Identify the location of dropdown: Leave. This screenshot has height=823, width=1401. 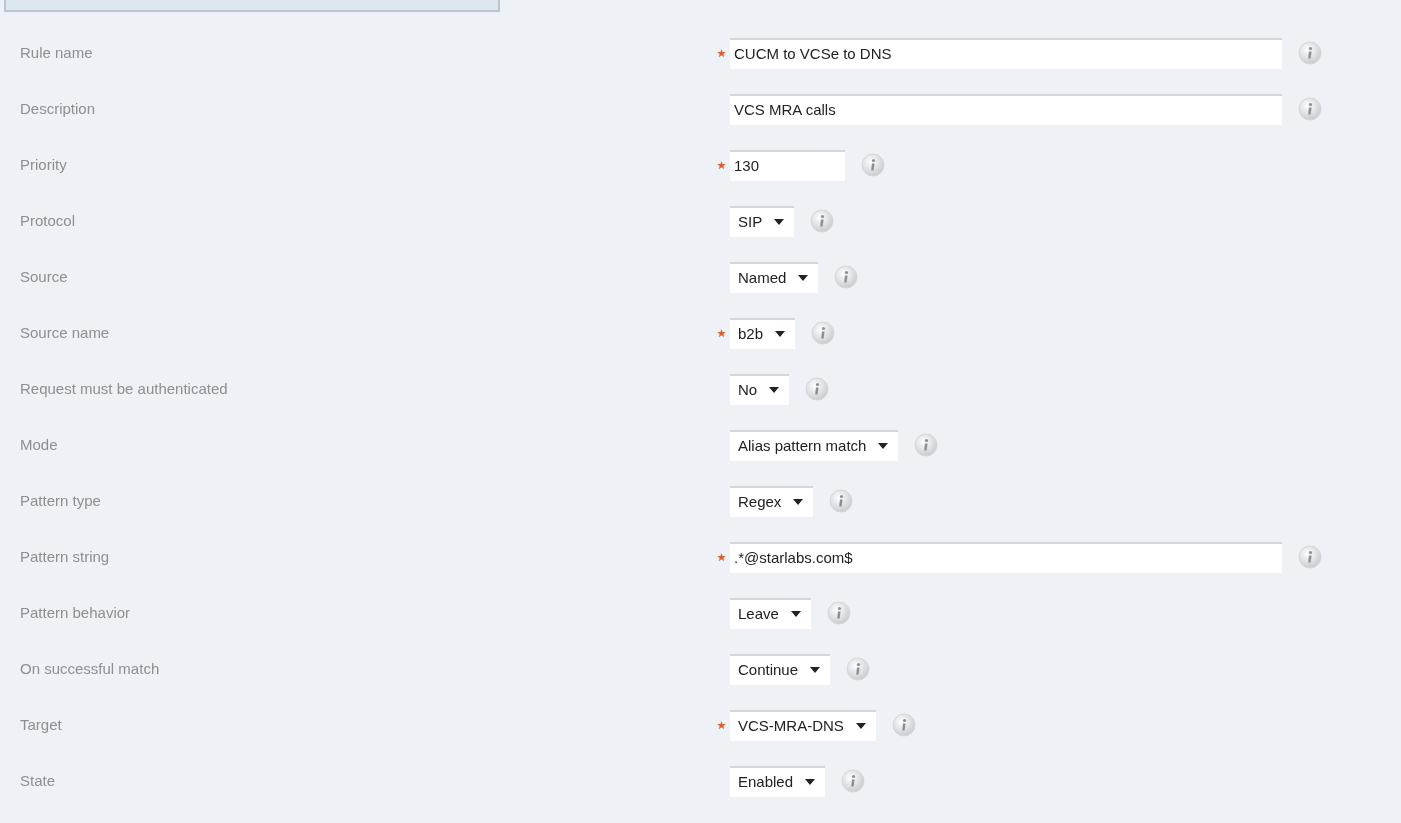
(770, 613).